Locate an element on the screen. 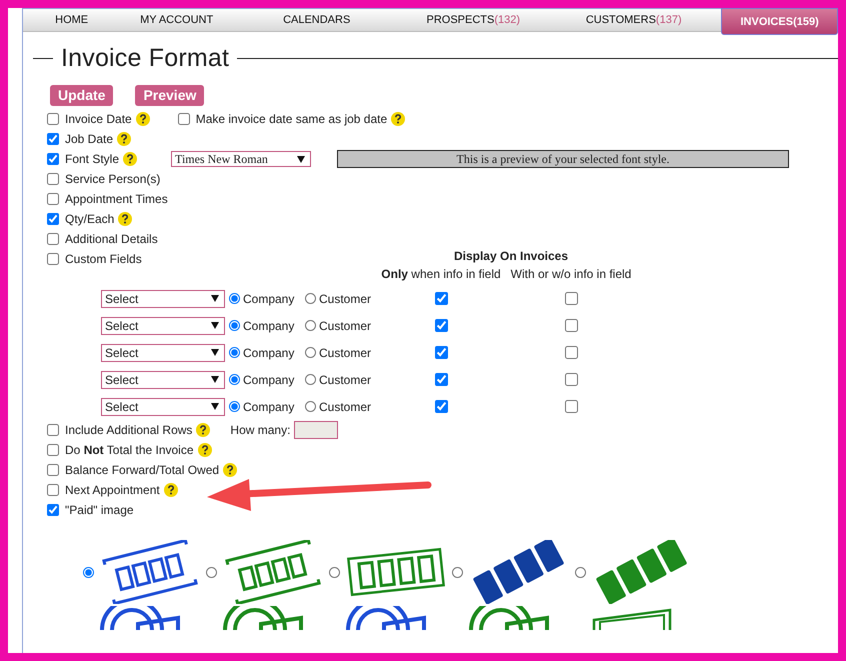 The width and height of the screenshot is (846, 661). nav-tab: CUSTOMERS(137) is located at coordinates (634, 20).